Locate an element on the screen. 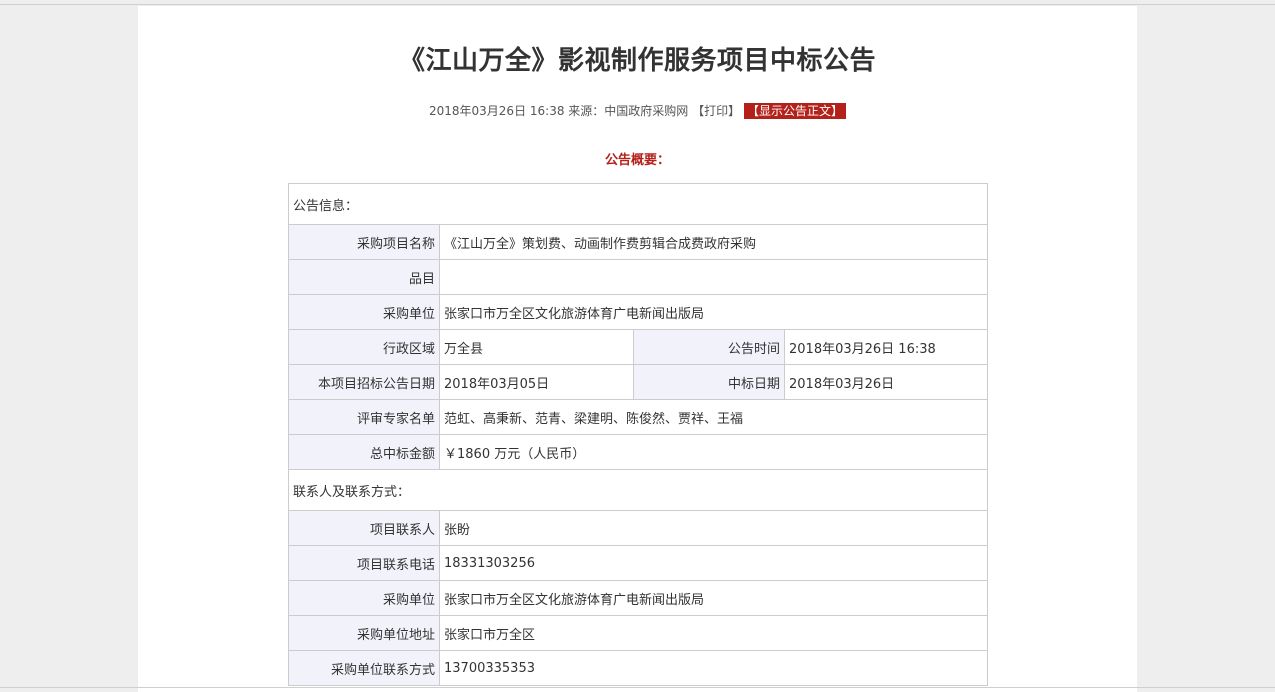 This screenshot has width=1275, height=692. overview-heading: 公告概要： is located at coordinates (637, 160).